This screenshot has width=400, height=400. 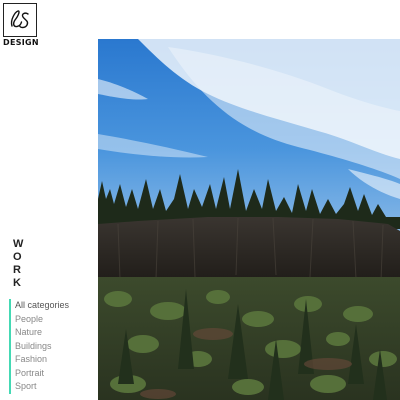 What do you see at coordinates (39, 306) in the screenshot?
I see `category-all: All categories` at bounding box center [39, 306].